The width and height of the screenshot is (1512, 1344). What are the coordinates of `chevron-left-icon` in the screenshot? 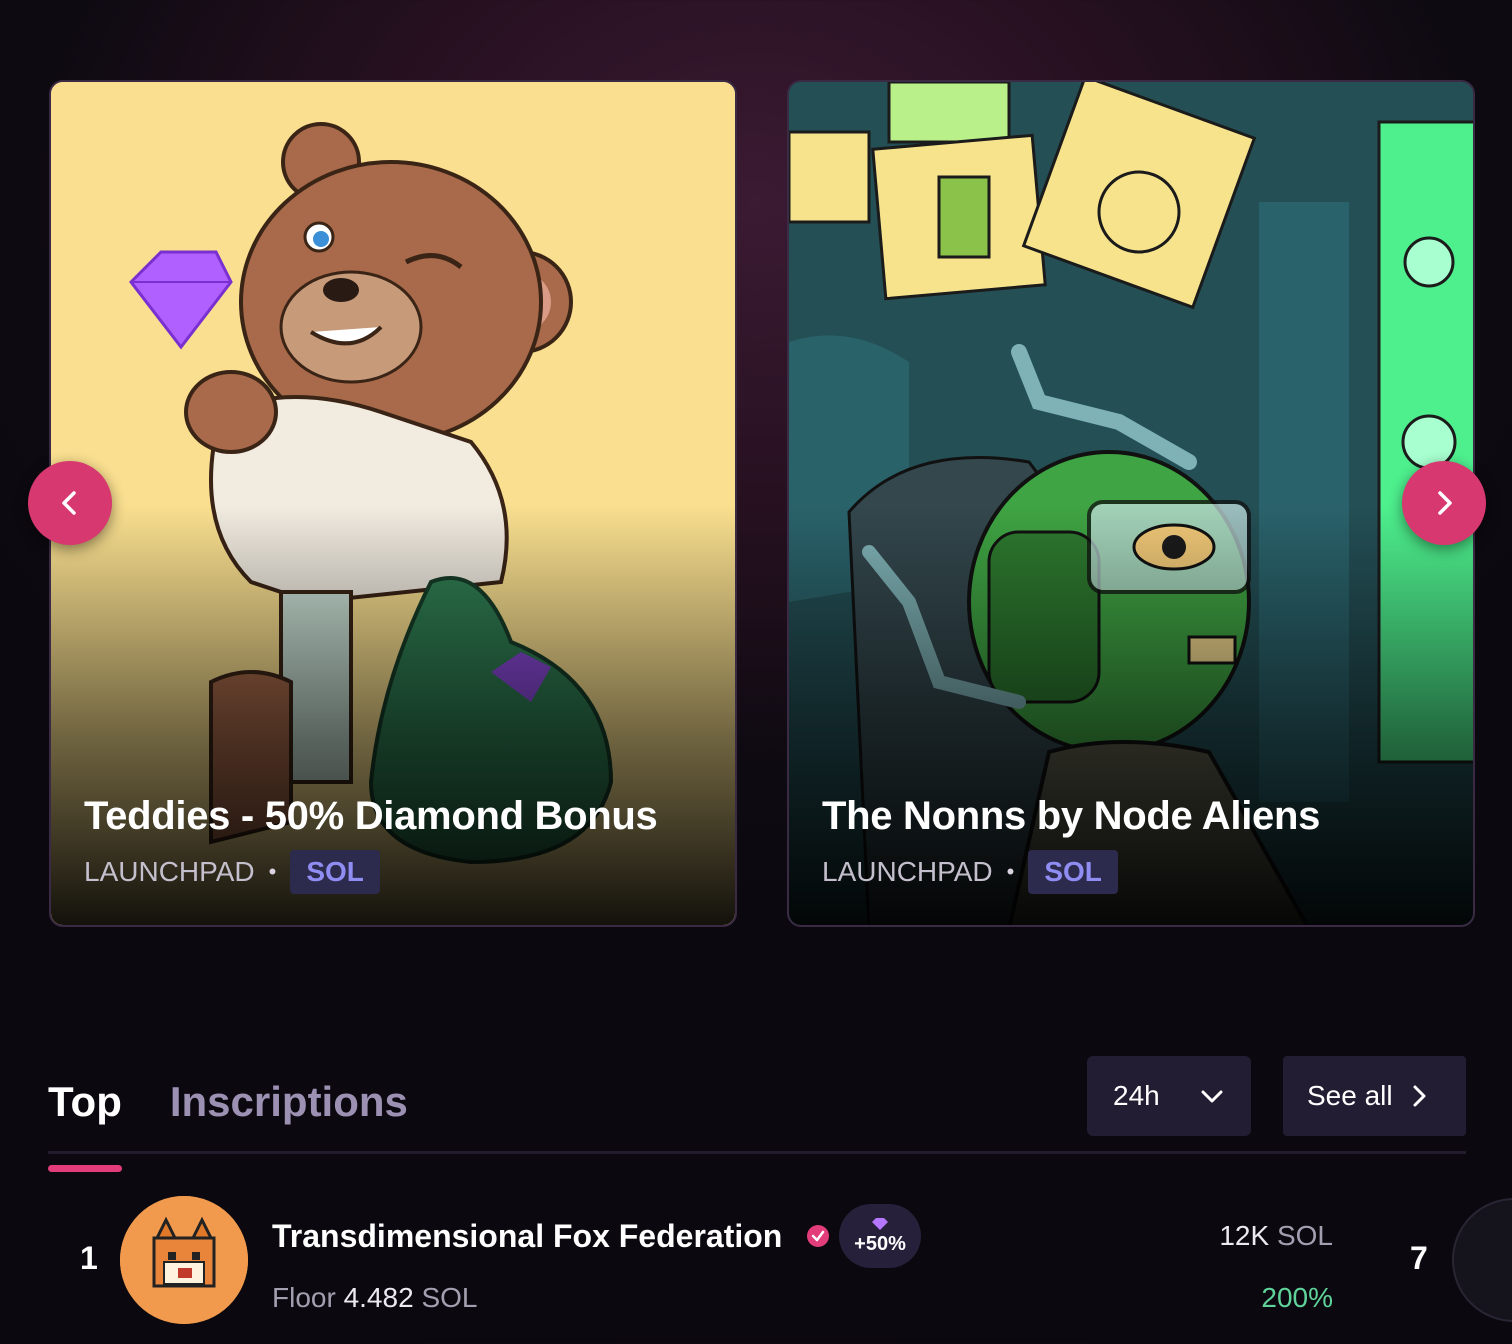 It's located at (69, 503).